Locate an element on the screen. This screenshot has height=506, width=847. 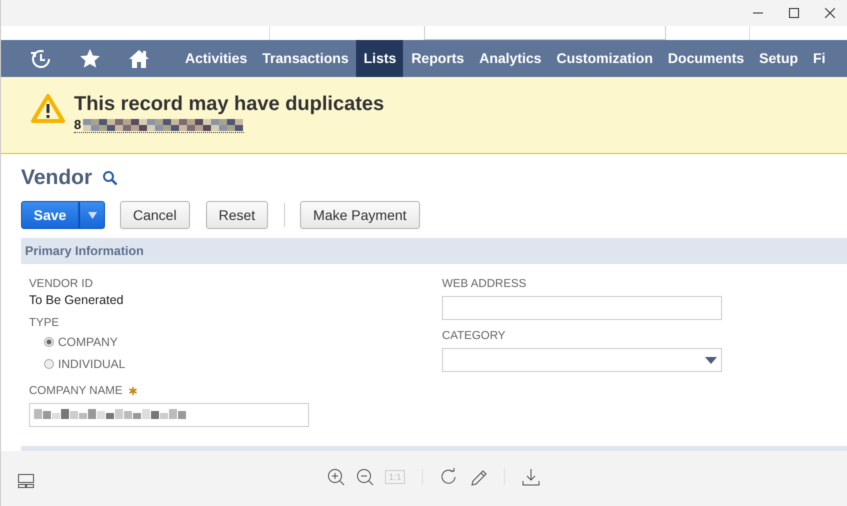
radio-label: COMPANY is located at coordinates (88, 342).